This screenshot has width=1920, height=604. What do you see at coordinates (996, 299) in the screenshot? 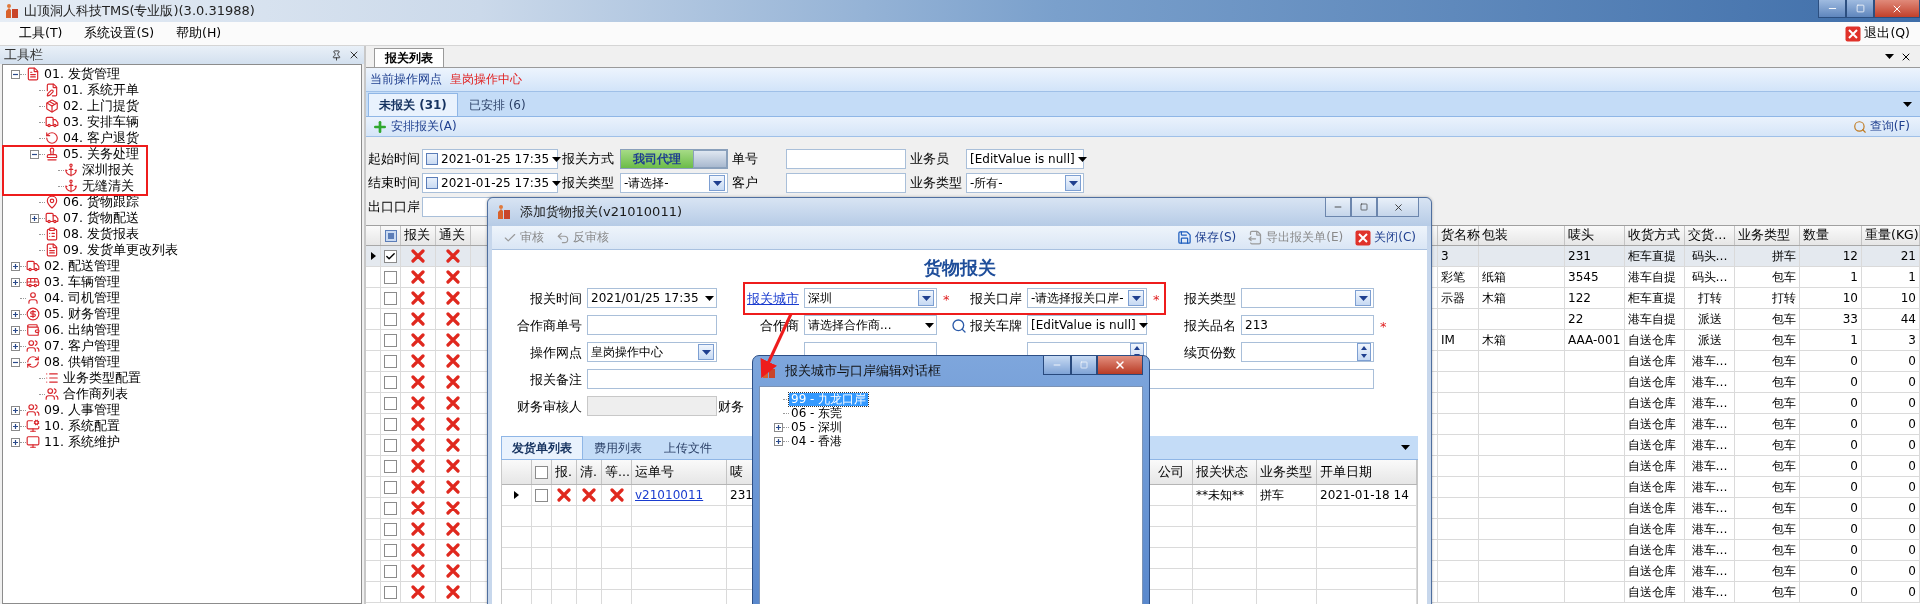
I see `field-label: 报关口岸` at bounding box center [996, 299].